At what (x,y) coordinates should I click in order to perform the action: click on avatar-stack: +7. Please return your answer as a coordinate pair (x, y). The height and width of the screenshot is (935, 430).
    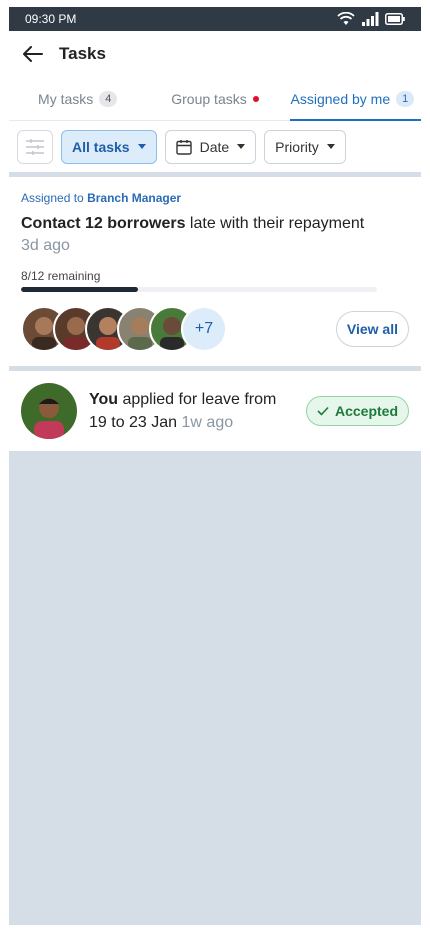
    Looking at the image, I should click on (124, 329).